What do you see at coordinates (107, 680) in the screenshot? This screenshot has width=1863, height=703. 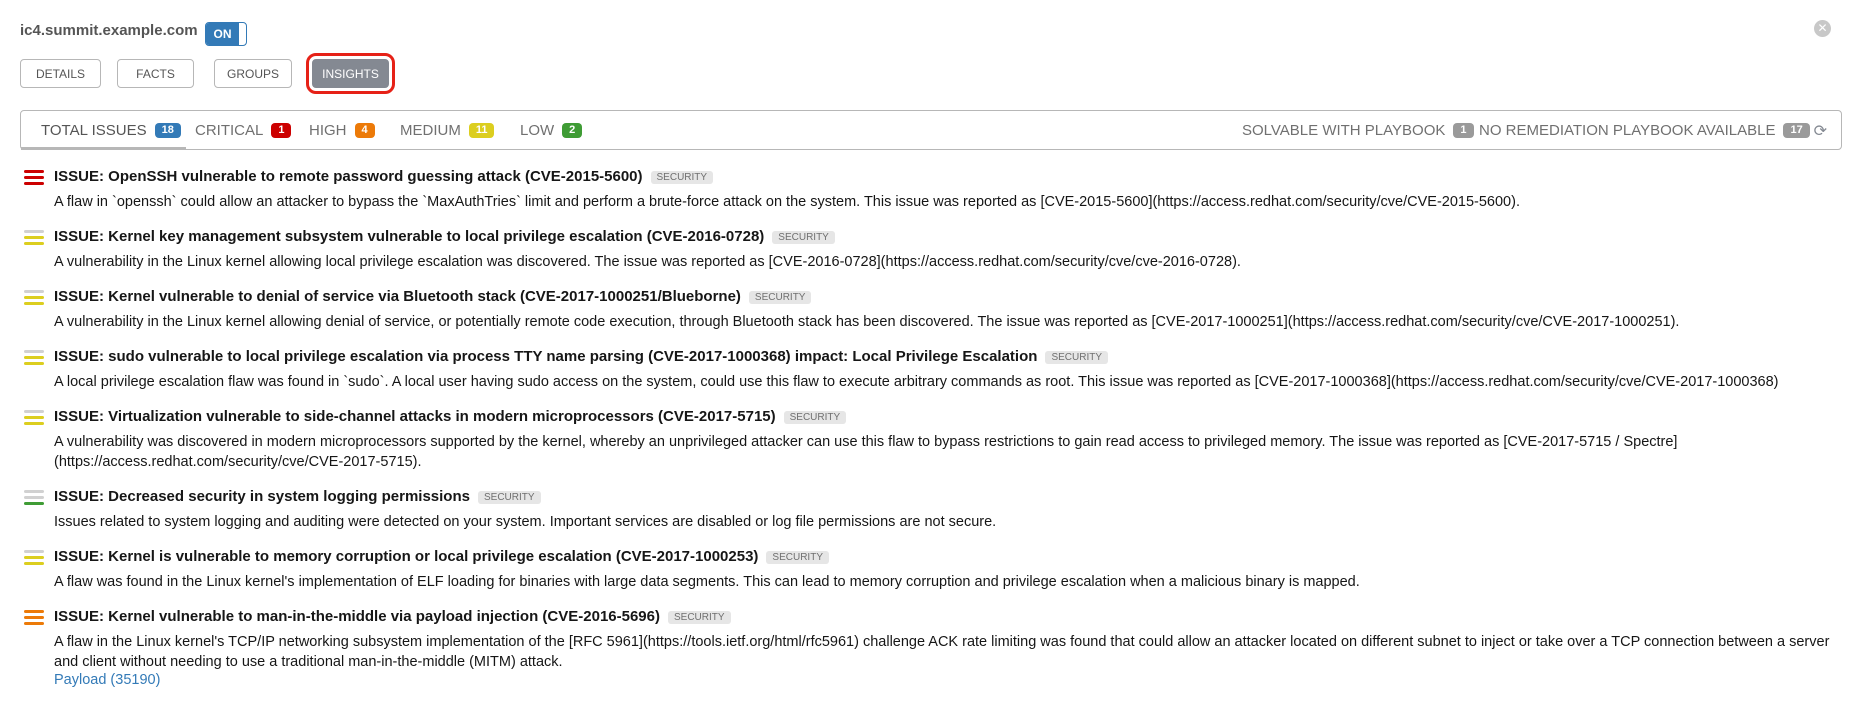 I see `payload-link: Payload (35190)` at bounding box center [107, 680].